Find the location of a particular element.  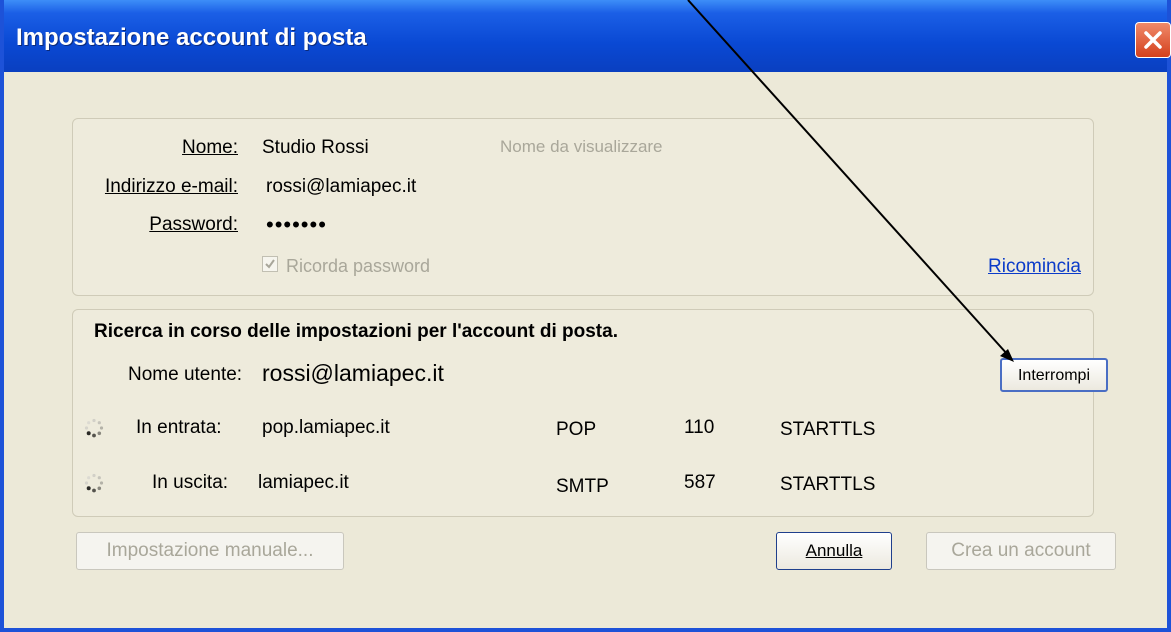

email-field: rossi@lamiapec.it is located at coordinates (341, 187).